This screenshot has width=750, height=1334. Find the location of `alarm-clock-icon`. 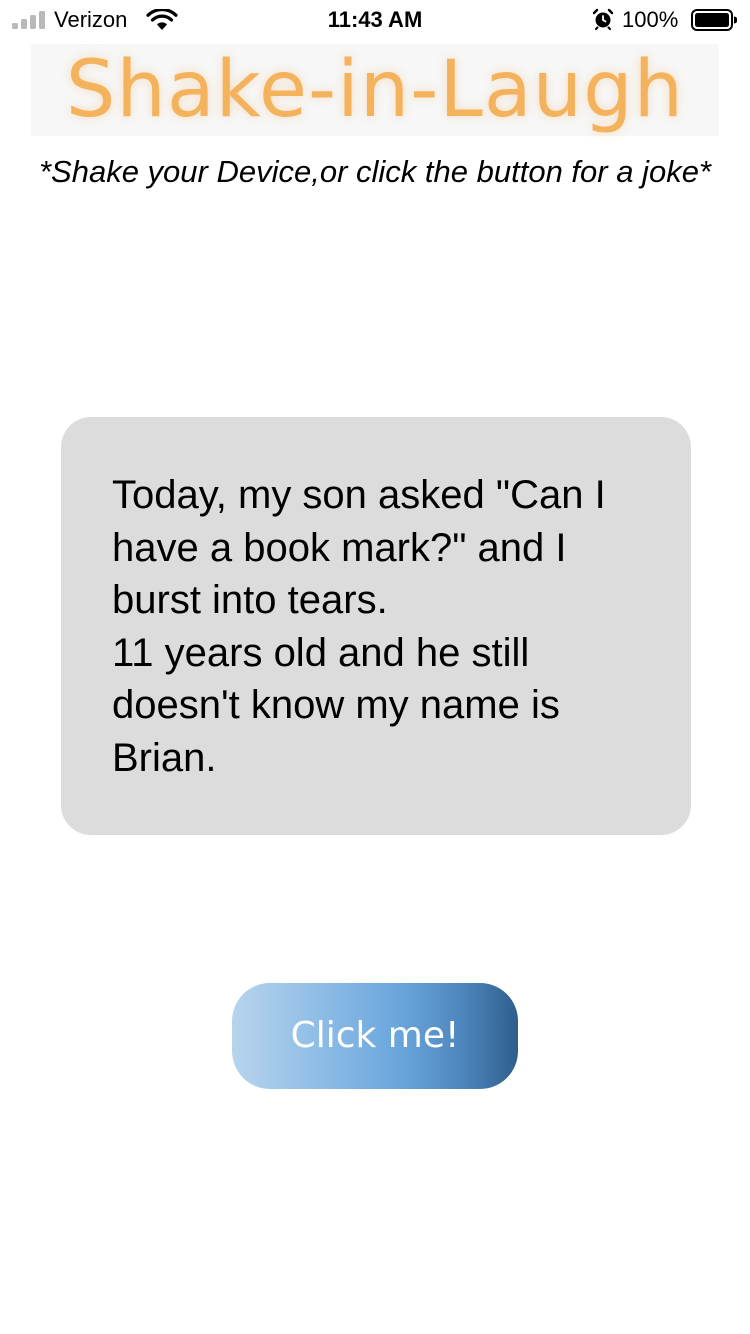

alarm-clock-icon is located at coordinates (603, 19).